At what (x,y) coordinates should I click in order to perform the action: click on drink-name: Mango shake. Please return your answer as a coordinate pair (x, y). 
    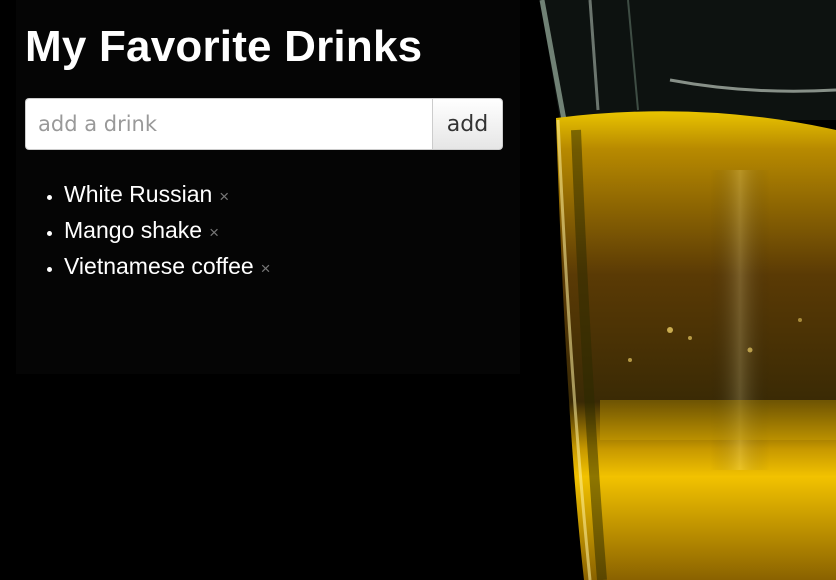
    Looking at the image, I should click on (133, 230).